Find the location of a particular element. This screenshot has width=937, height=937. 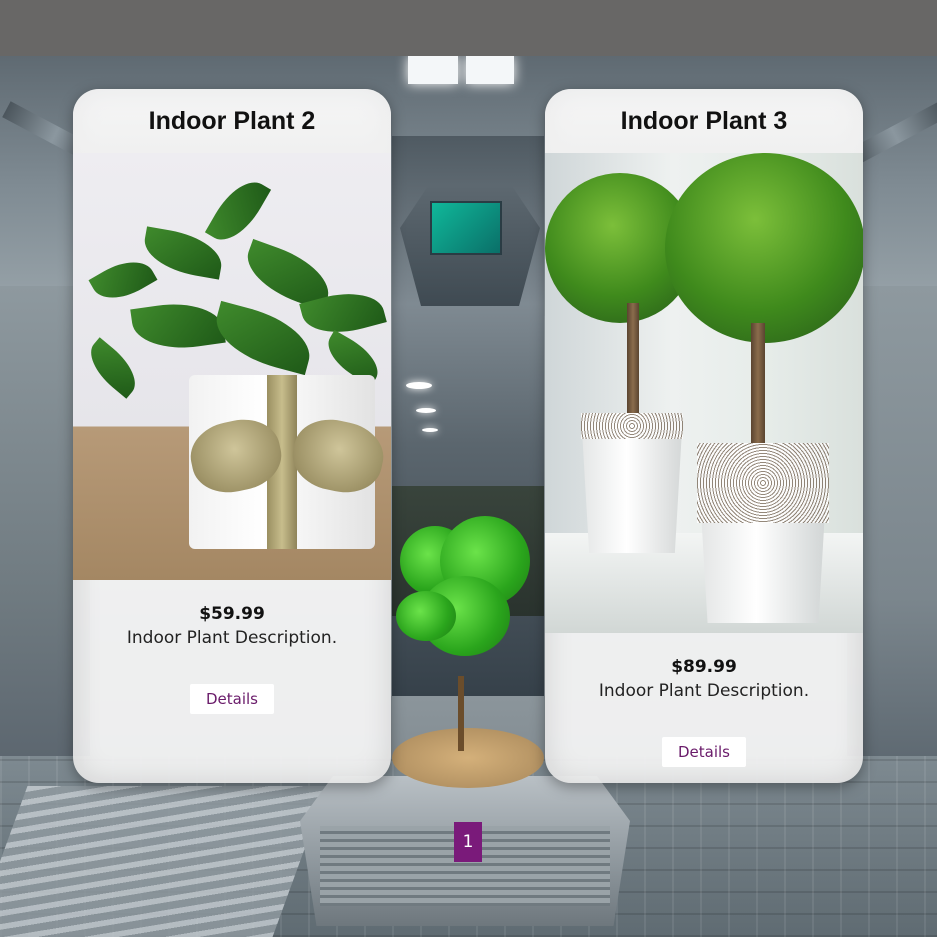

screen-display is located at coordinates (466, 228).